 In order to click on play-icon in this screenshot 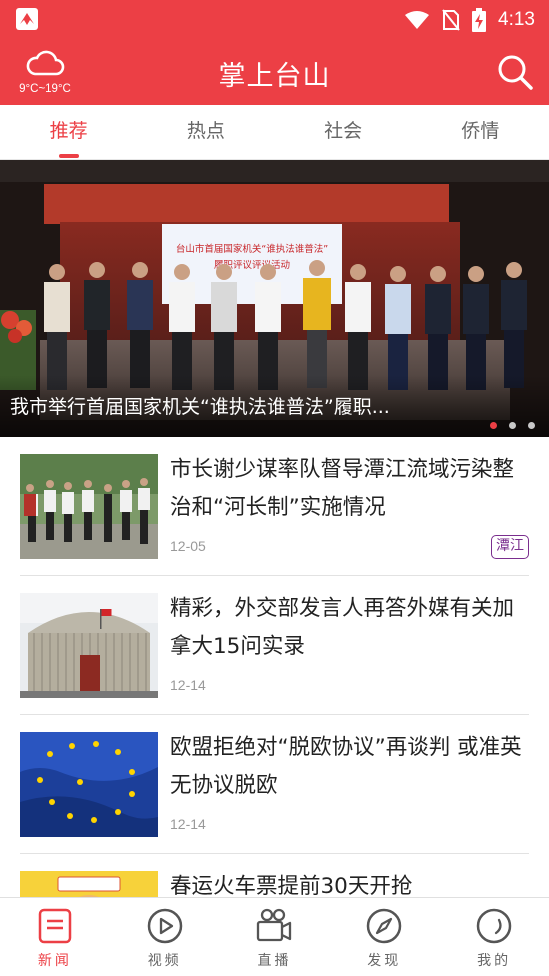, I will do `click(164, 926)`.